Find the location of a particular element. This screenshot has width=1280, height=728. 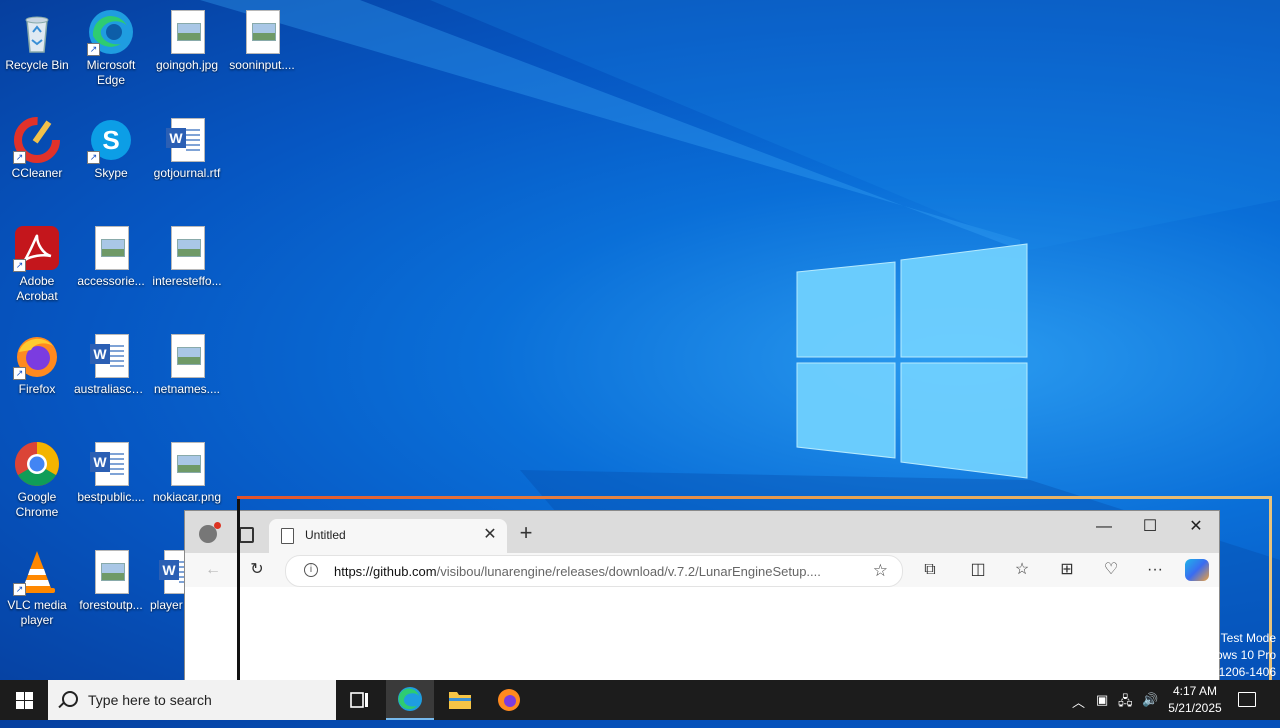

close-button: ✕ is located at coordinates (1196, 527).